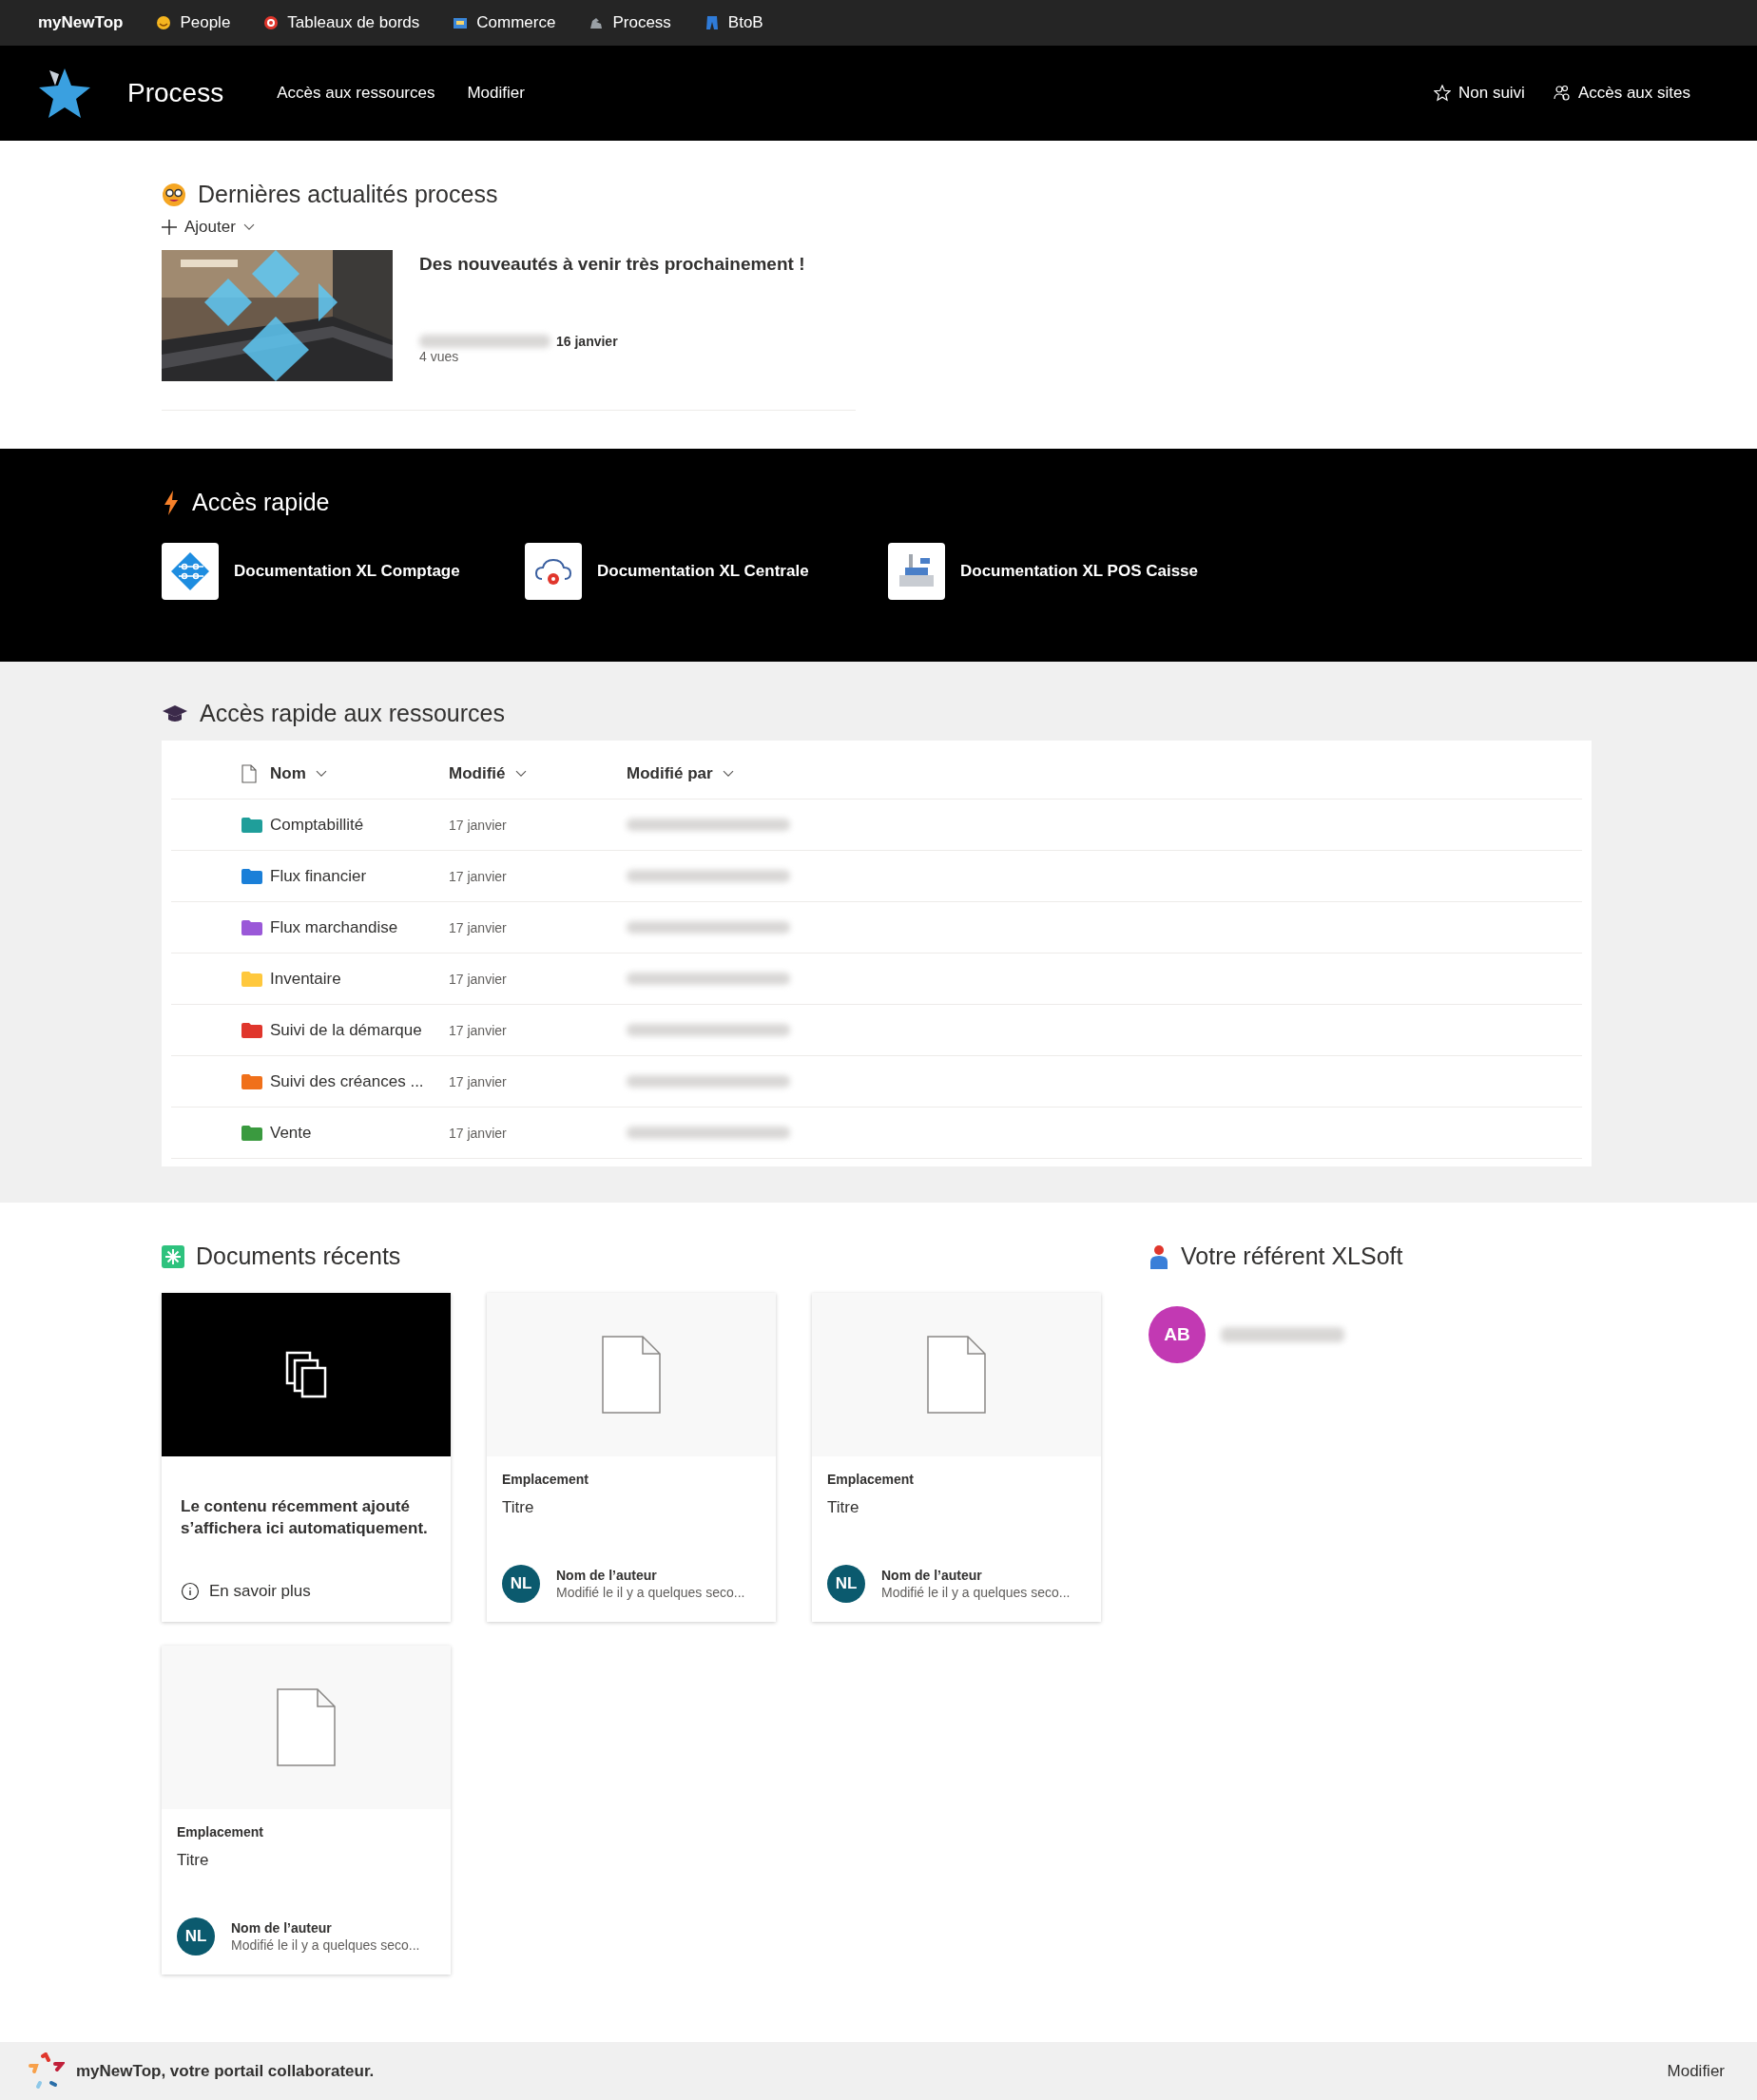 This screenshot has height=2100, width=1757. Describe the element at coordinates (356, 93) in the screenshot. I see `site-nav-link: Accès aux ressources` at that location.